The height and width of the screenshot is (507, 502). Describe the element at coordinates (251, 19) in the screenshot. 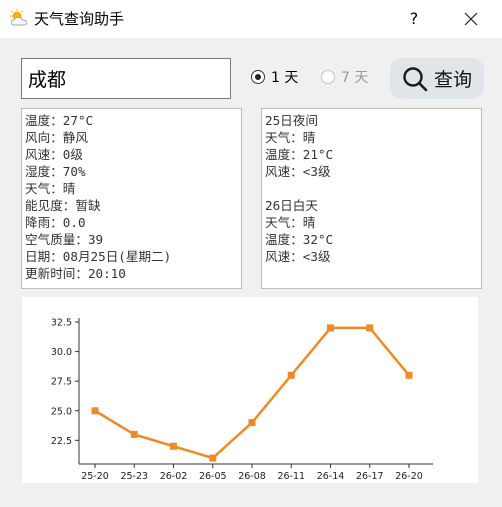

I see `title-bar: 天气查询助手 ?` at that location.